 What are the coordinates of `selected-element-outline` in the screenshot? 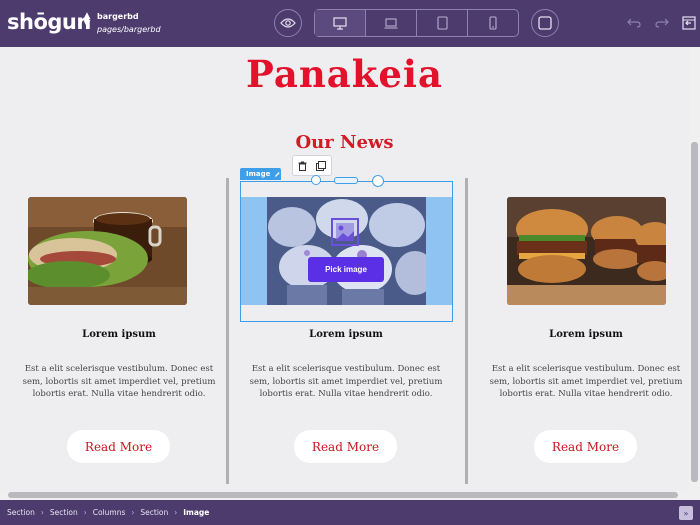 It's located at (346, 251).